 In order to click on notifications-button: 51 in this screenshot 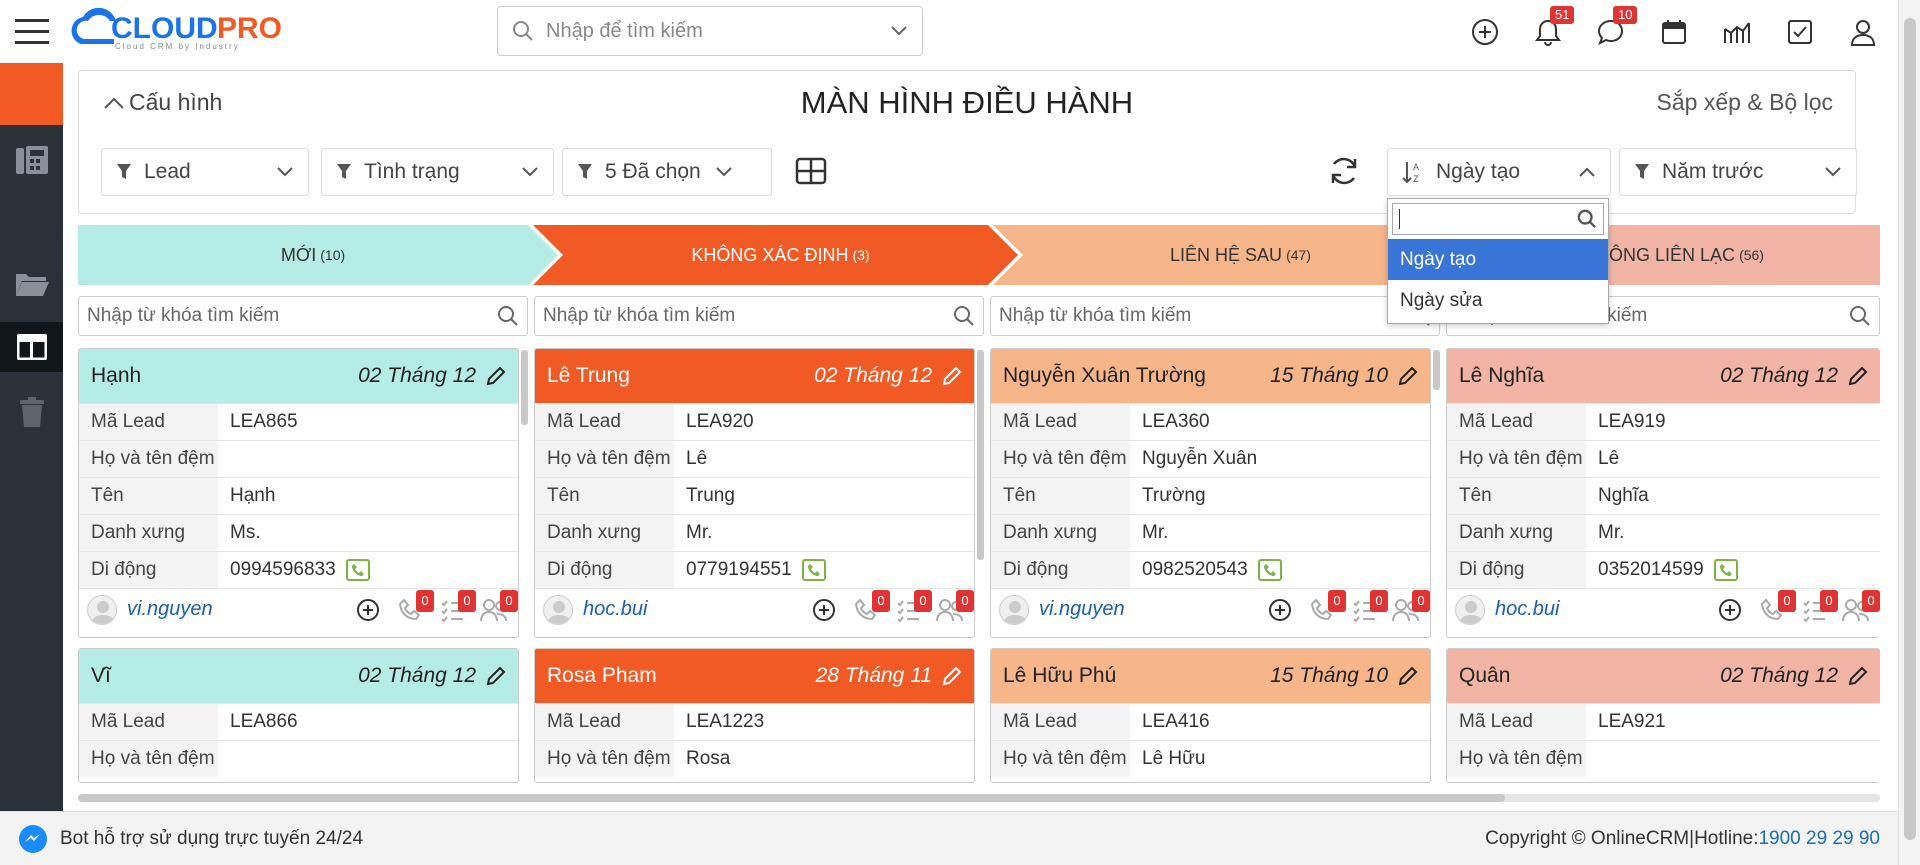, I will do `click(1551, 29)`.